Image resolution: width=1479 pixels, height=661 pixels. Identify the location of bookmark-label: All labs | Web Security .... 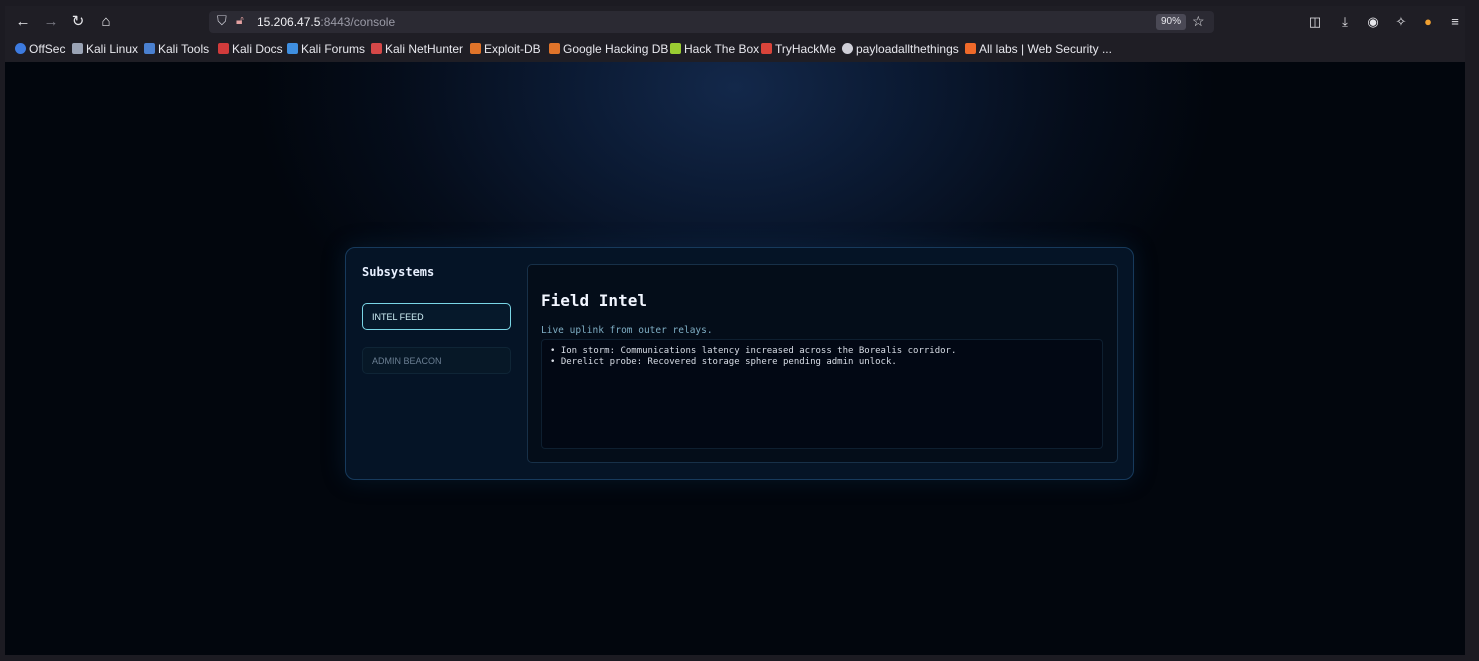
(1045, 49).